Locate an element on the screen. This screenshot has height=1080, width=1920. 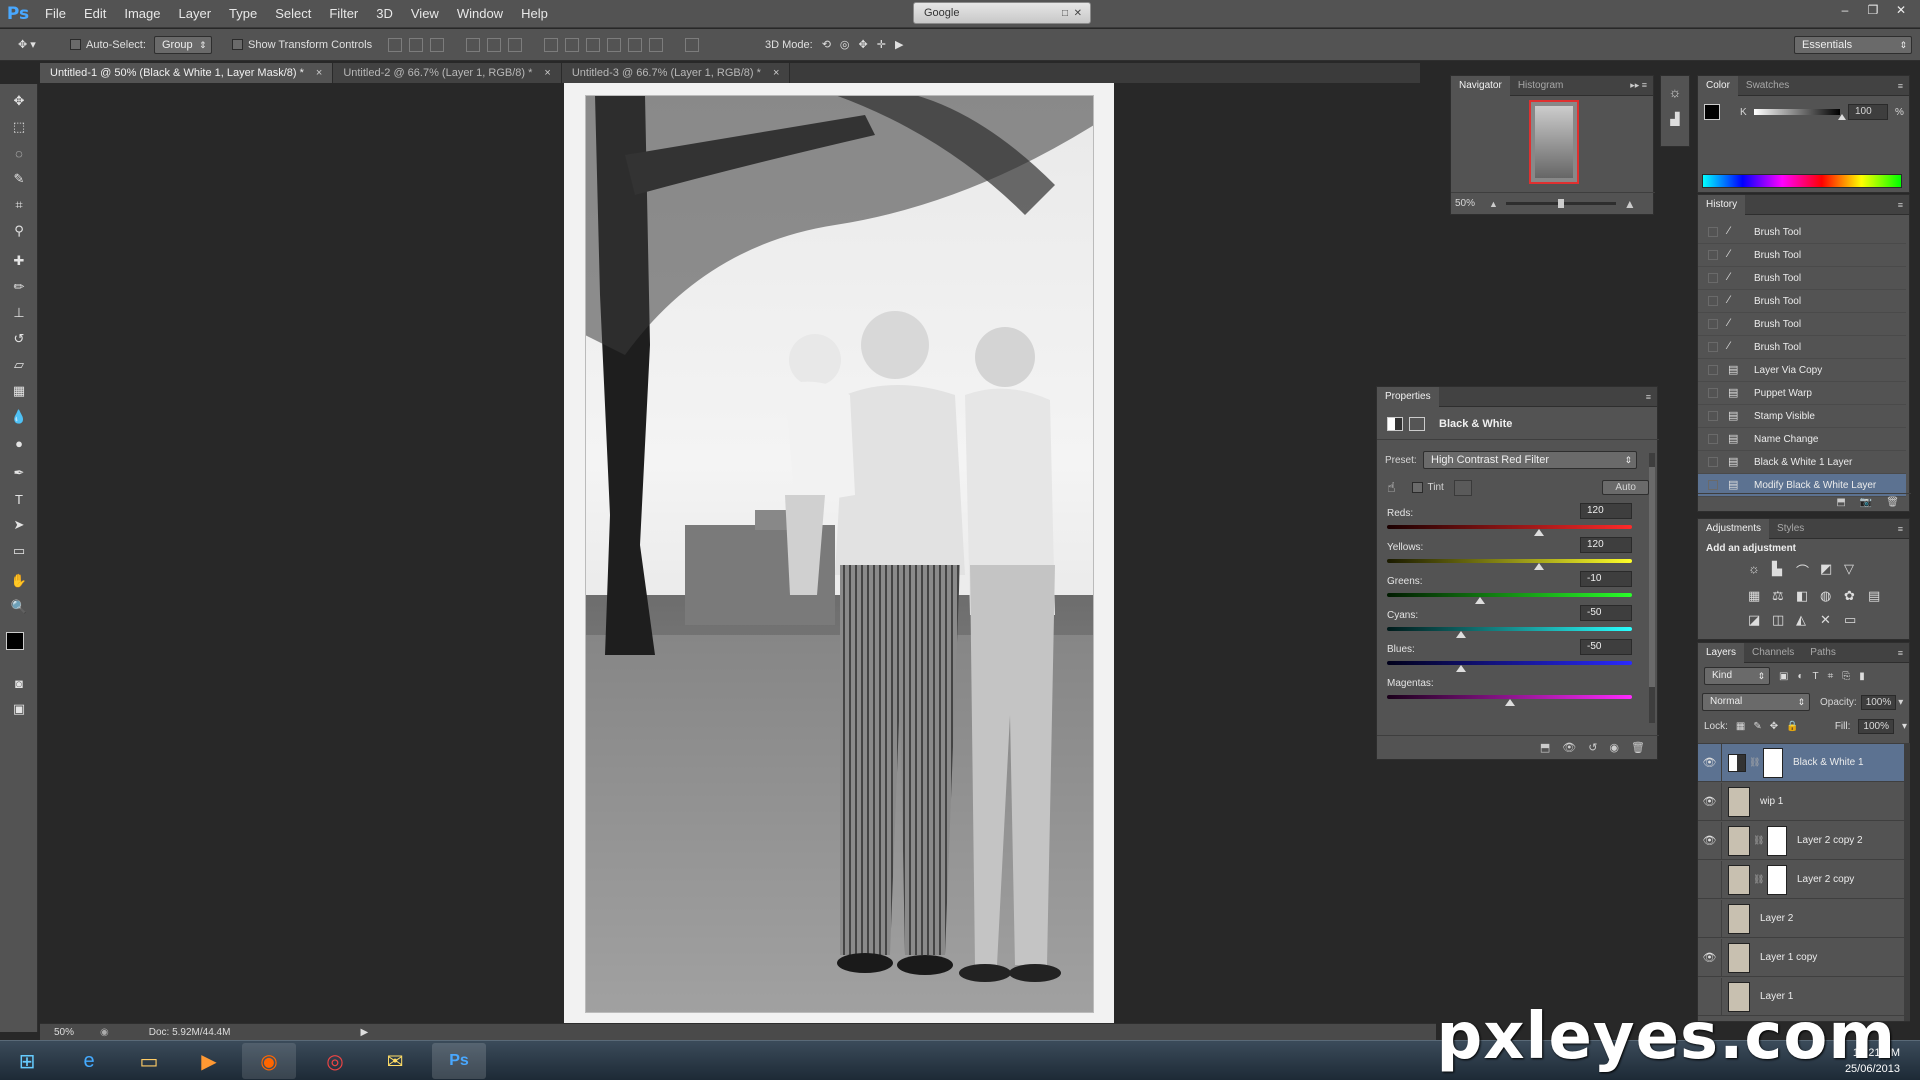
status-menu-arrow: ▶ is located at coordinates (364, 1032).